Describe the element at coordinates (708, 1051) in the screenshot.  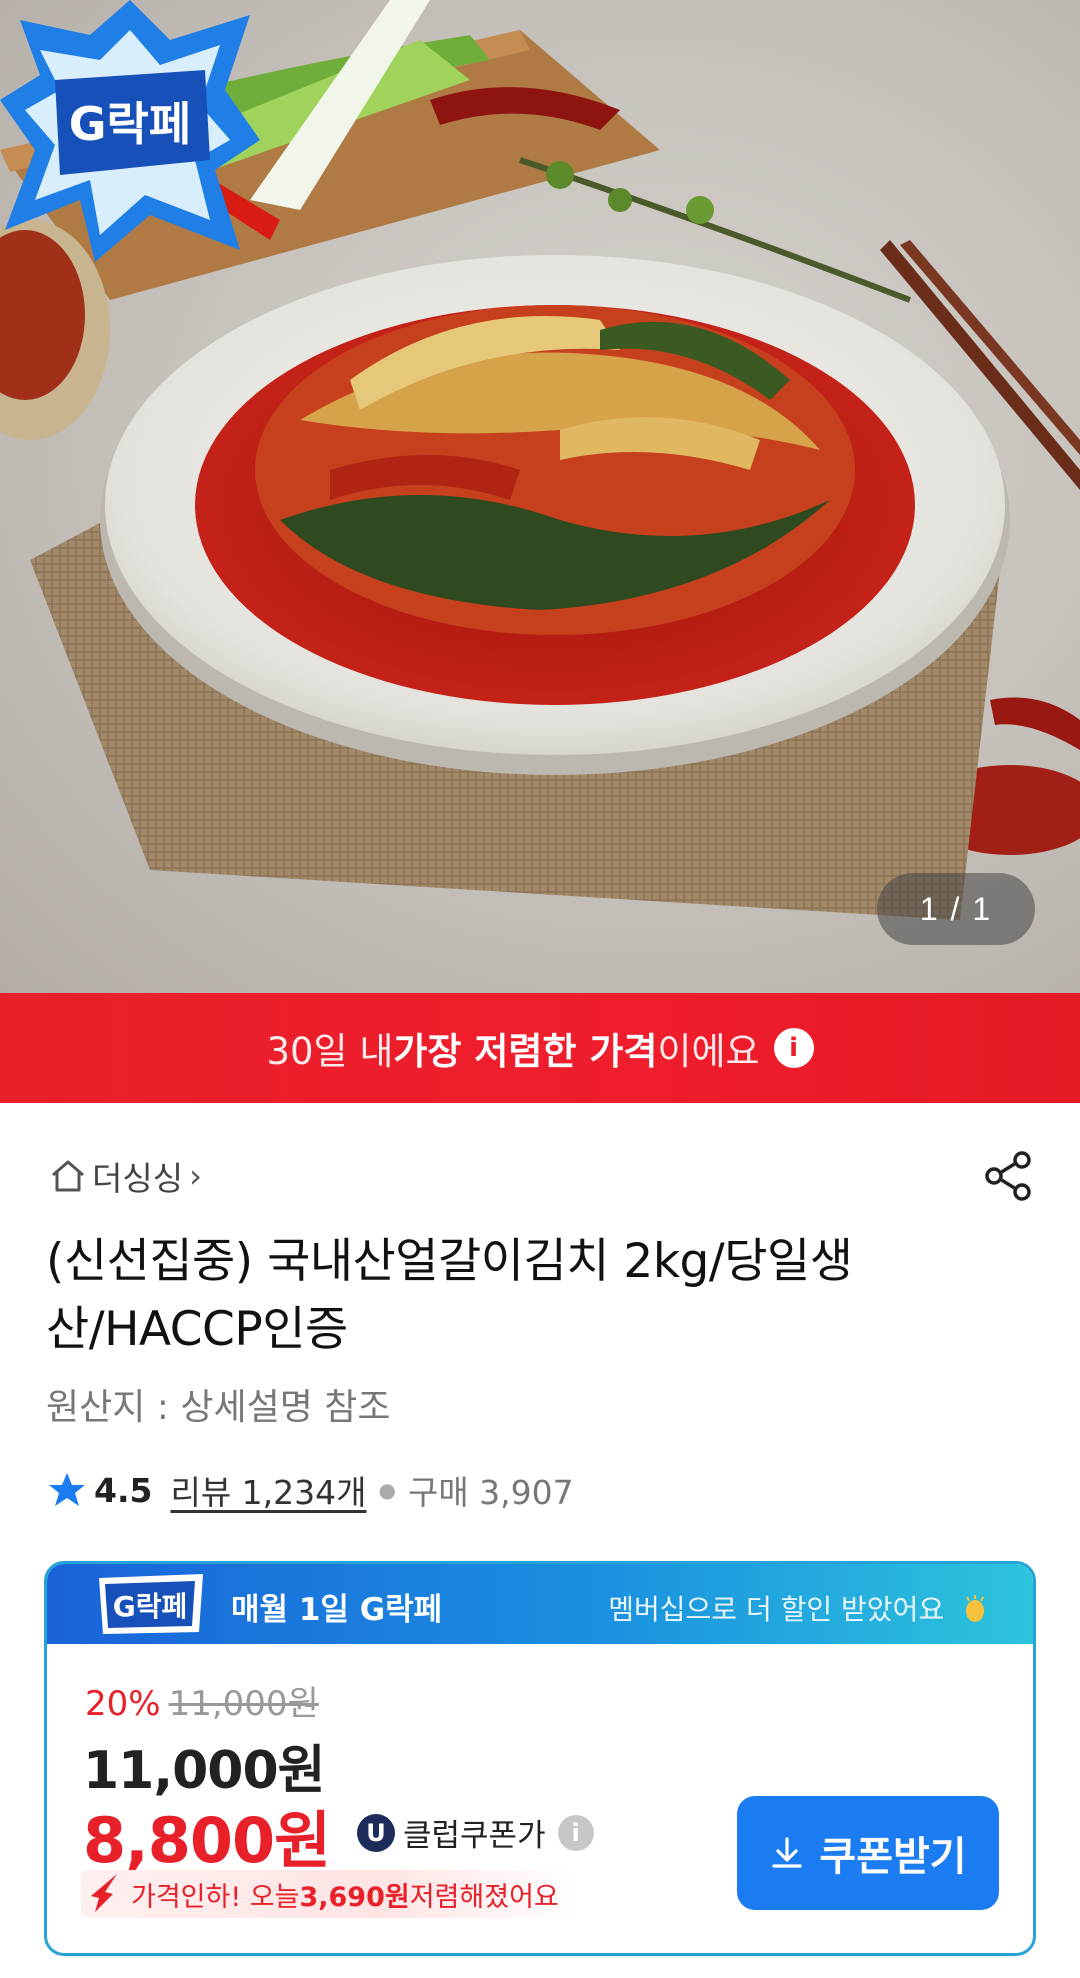
I see `banner-suffix: 이에요` at that location.